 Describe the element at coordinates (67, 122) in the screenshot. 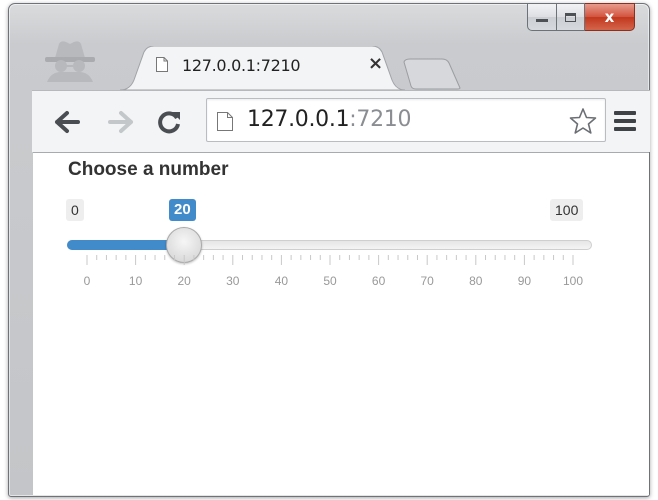

I see `back-arrow-icon` at that location.